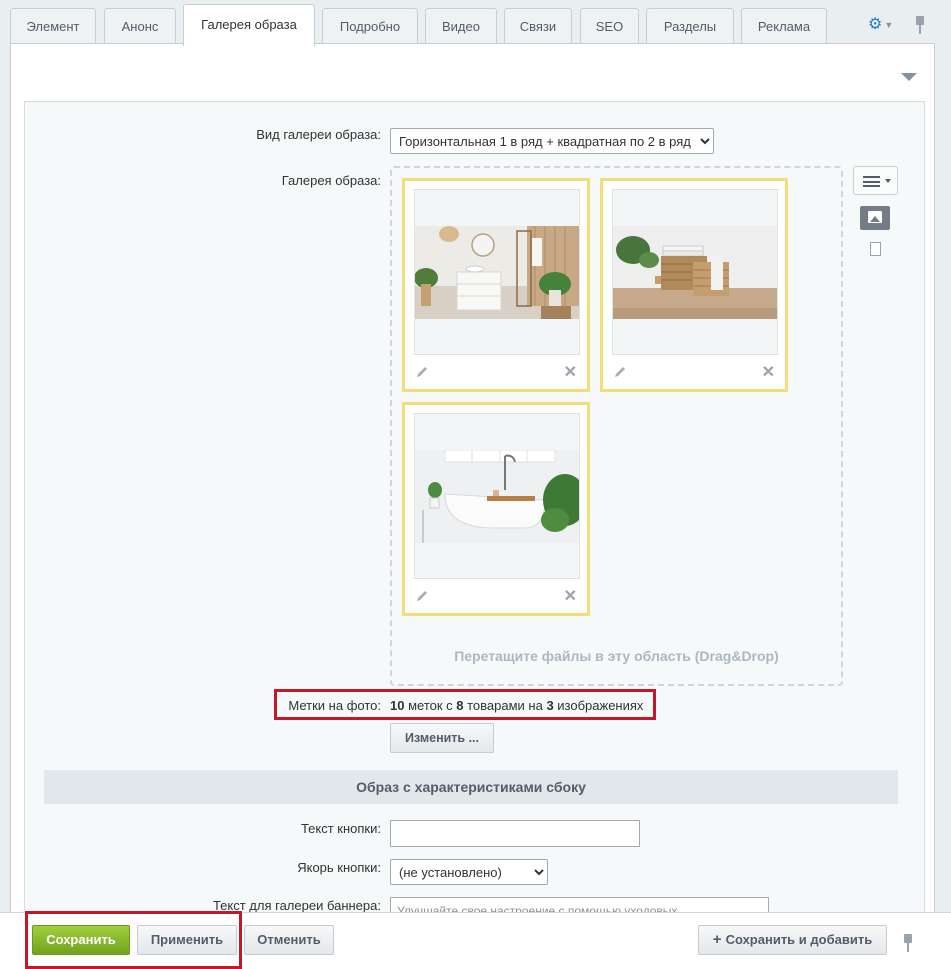 This screenshot has width=951, height=969. Describe the element at coordinates (53, 26) in the screenshot. I see `tab-element: Элемент` at that location.